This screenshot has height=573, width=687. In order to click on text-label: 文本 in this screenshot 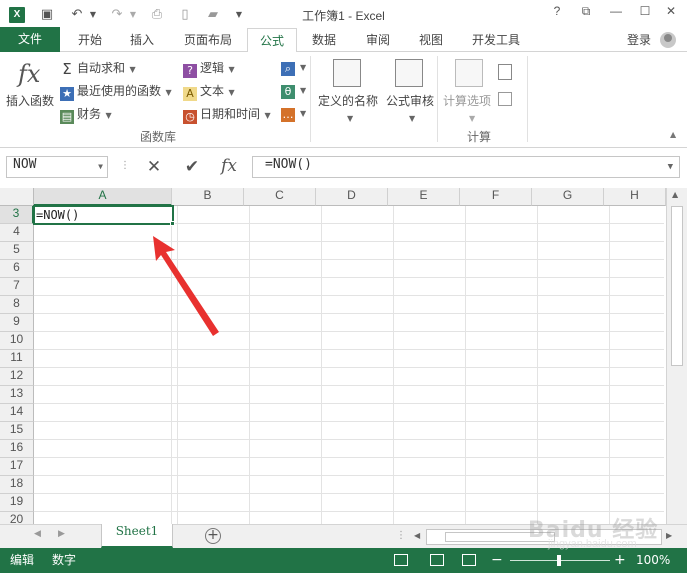, I will do `click(212, 91)`.